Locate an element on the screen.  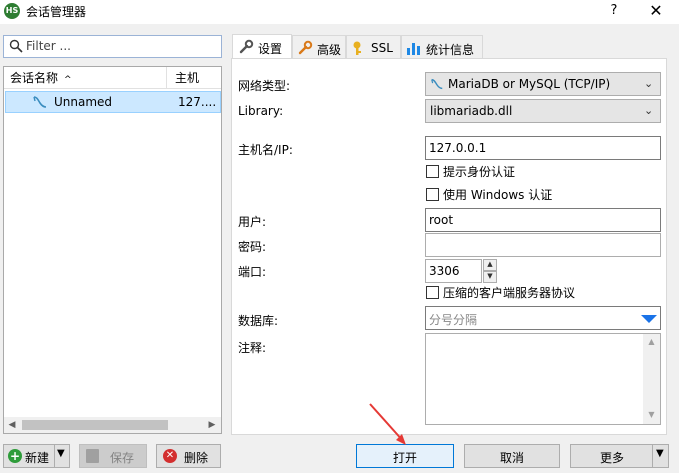
arrow-up-icon: ▲ is located at coordinates (490, 264).